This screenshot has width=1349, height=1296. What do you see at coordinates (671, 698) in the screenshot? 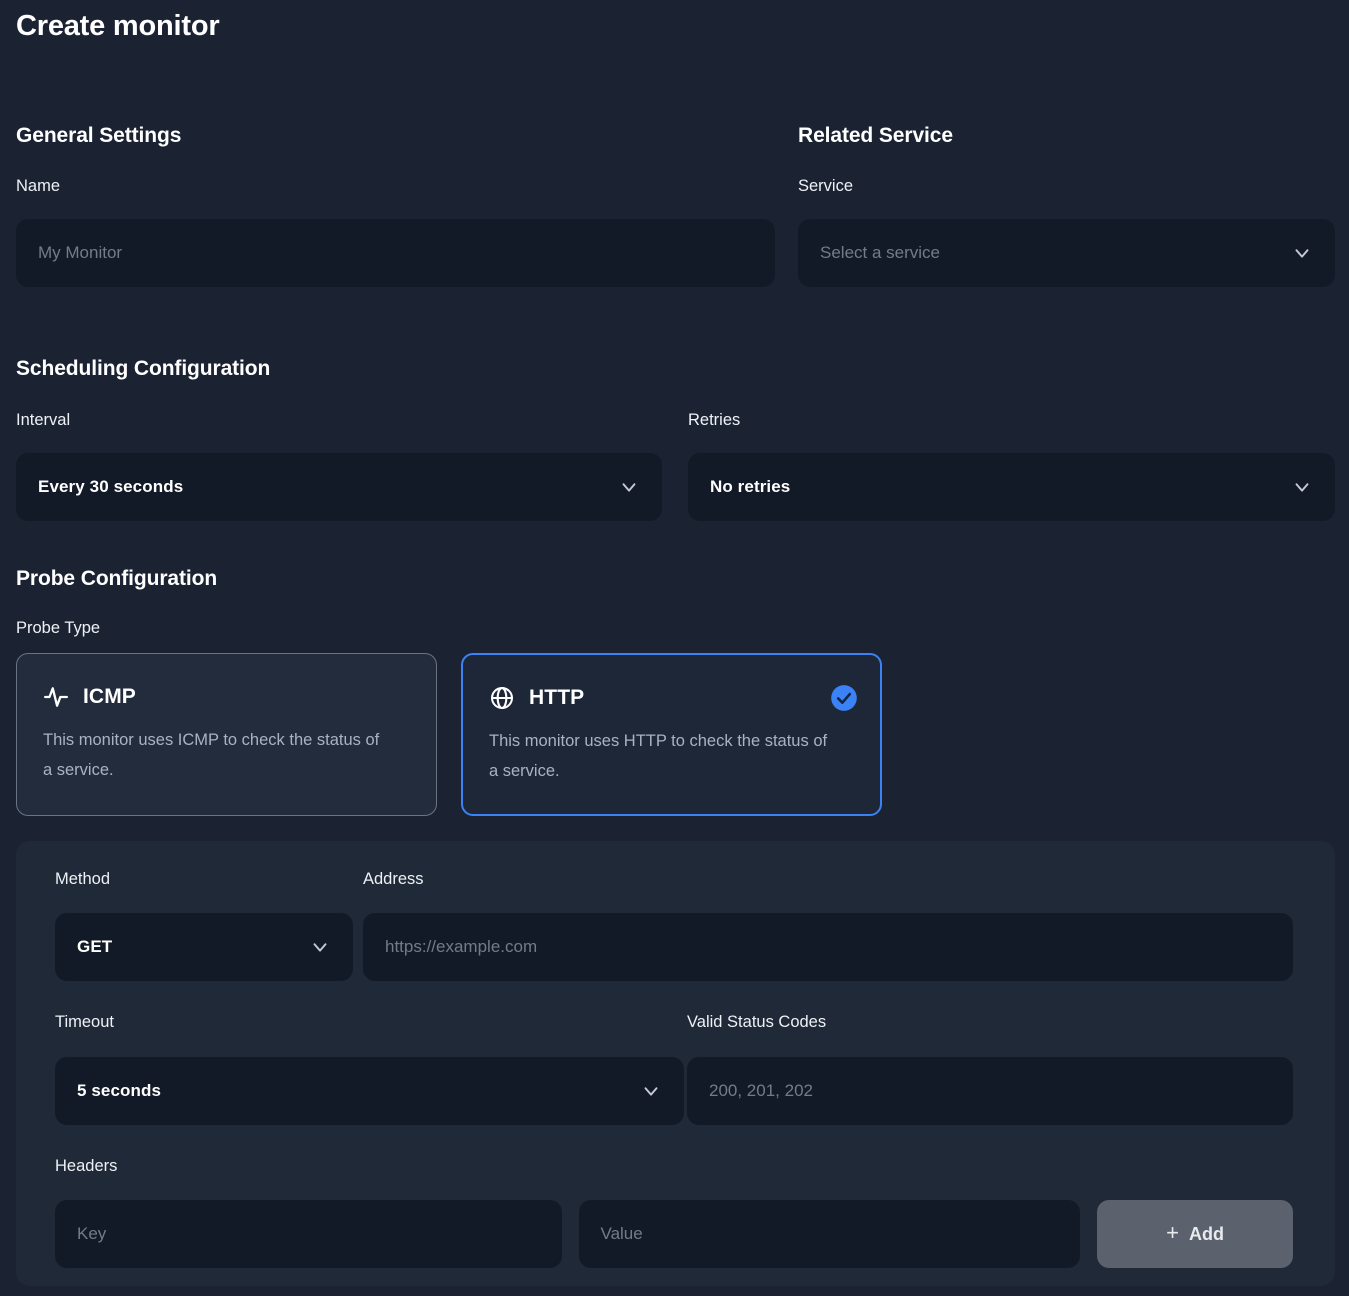
I see `probe-card-header: HTTP` at bounding box center [671, 698].